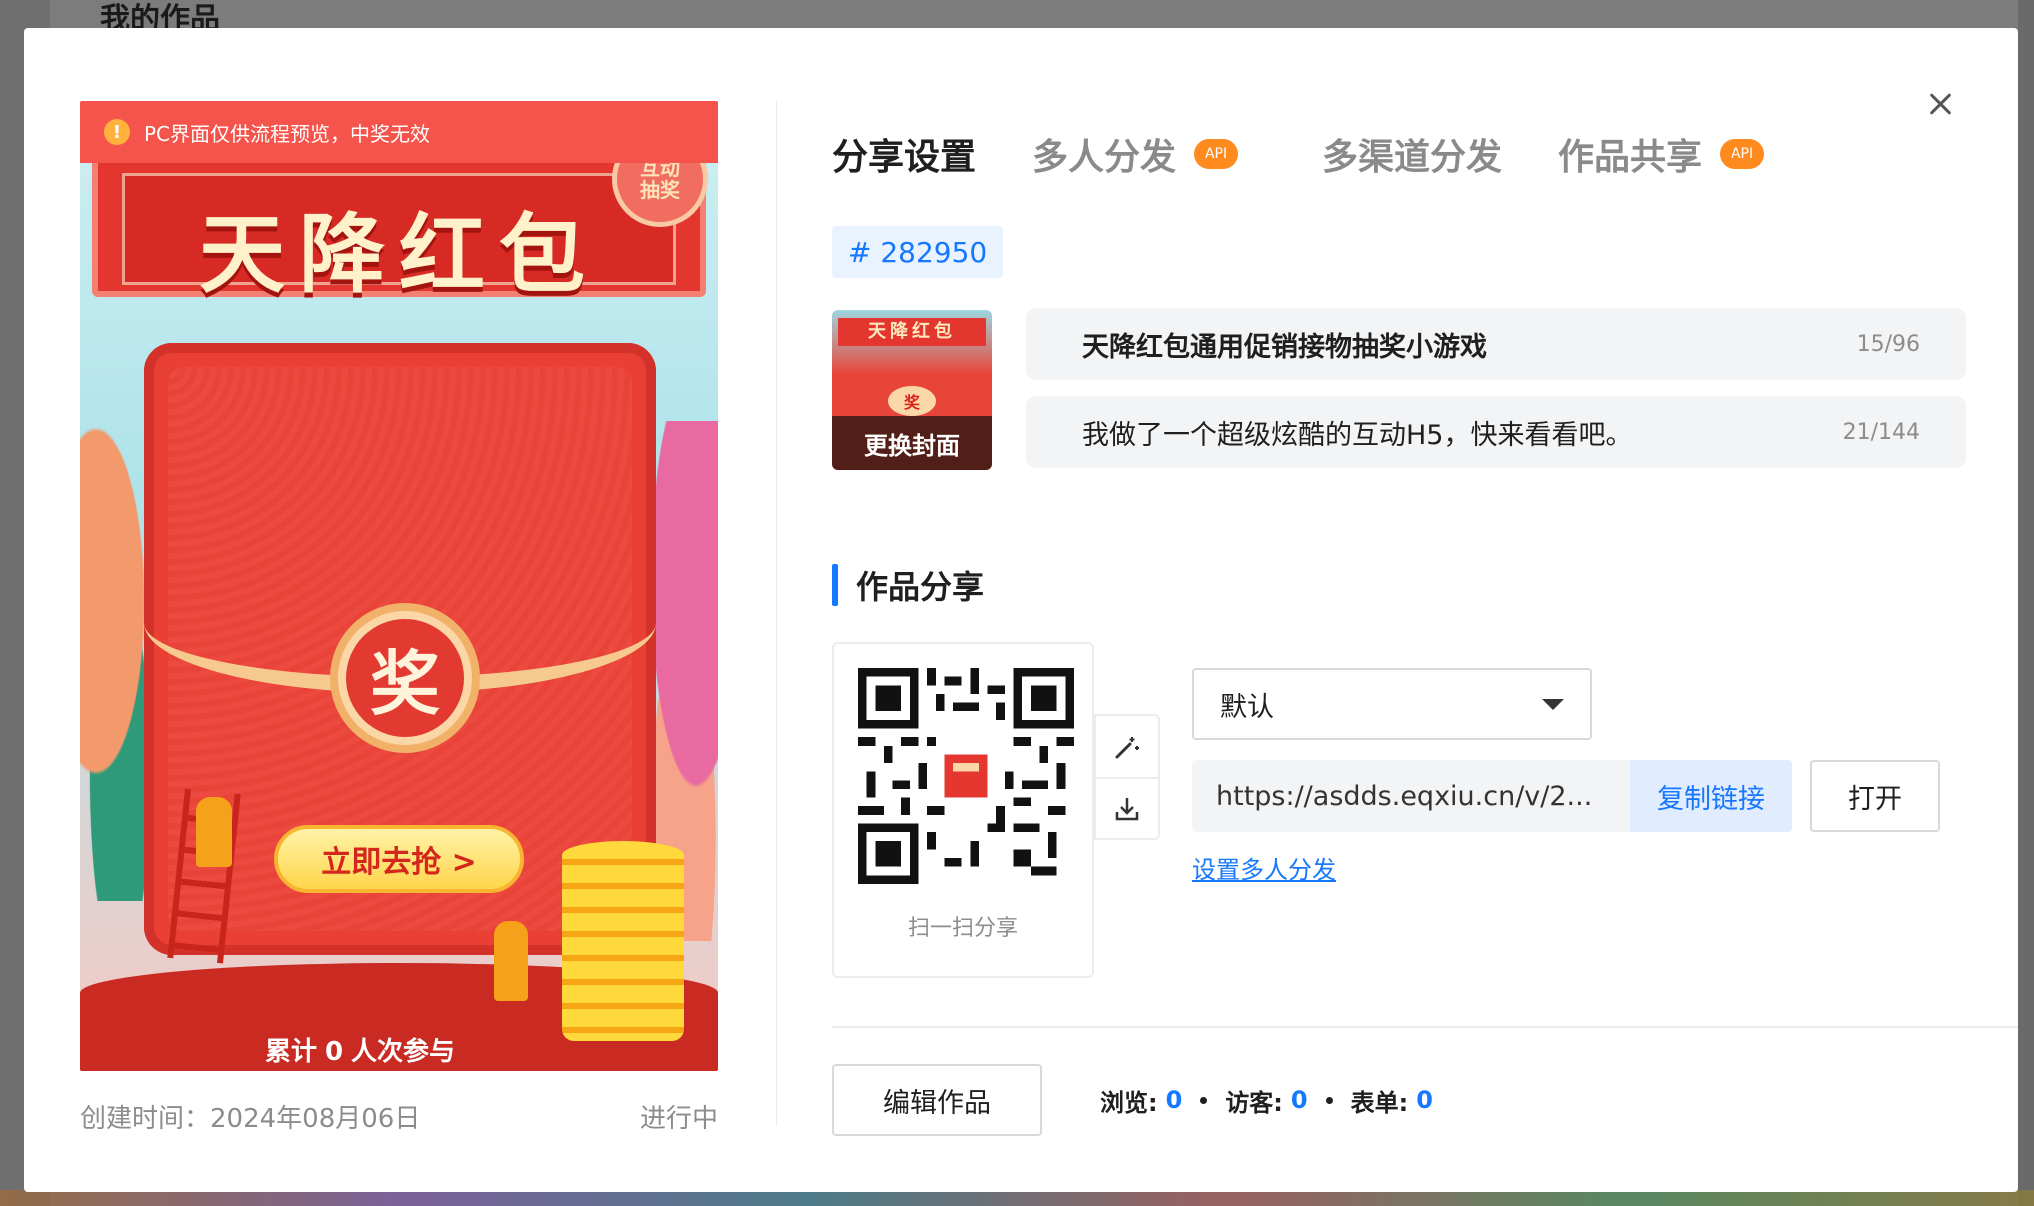  I want to click on tab-multi-channel-distribution: 多渠道分发, so click(1412, 154).